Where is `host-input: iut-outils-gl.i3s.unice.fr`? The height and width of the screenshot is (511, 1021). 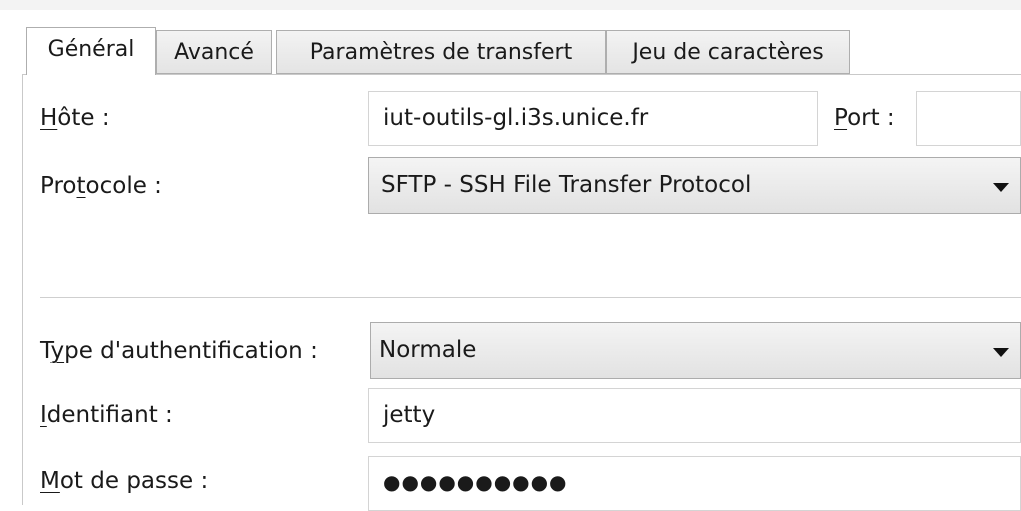
host-input: iut-outils-gl.i3s.unice.fr is located at coordinates (593, 118).